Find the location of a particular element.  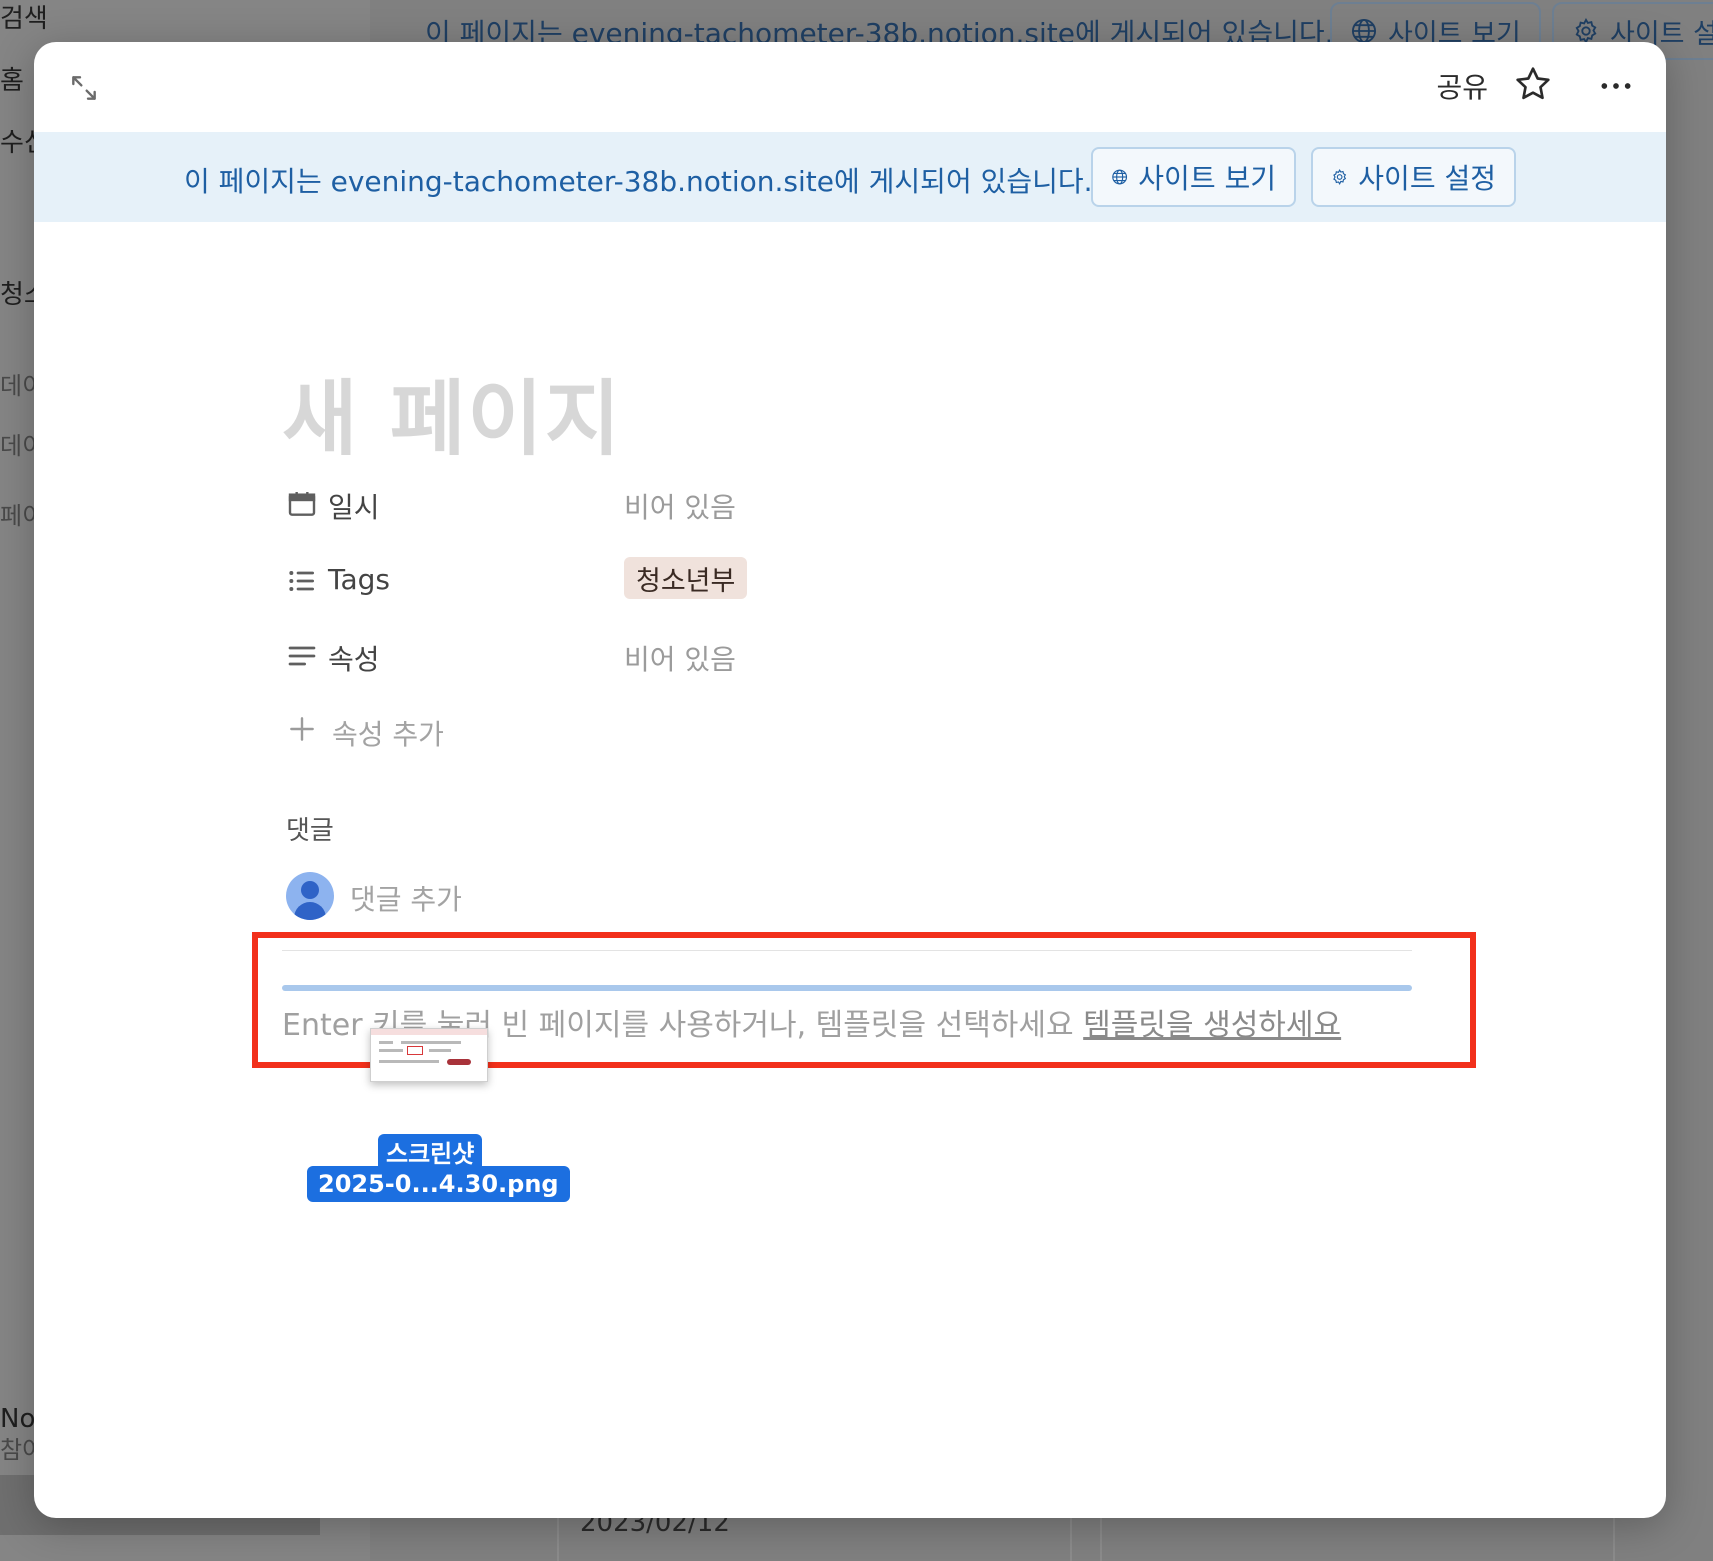

bg-sidebar-home: 홈 is located at coordinates (12, 81).